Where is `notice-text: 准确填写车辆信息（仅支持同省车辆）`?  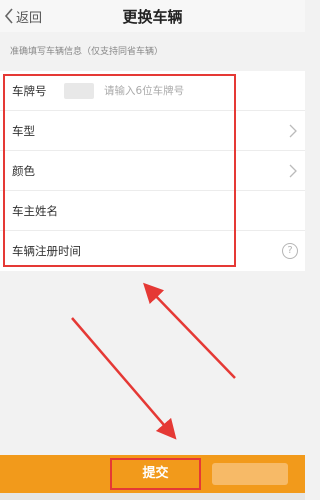 notice-text: 准确填写车辆信息（仅支持同省车辆） is located at coordinates (87, 52).